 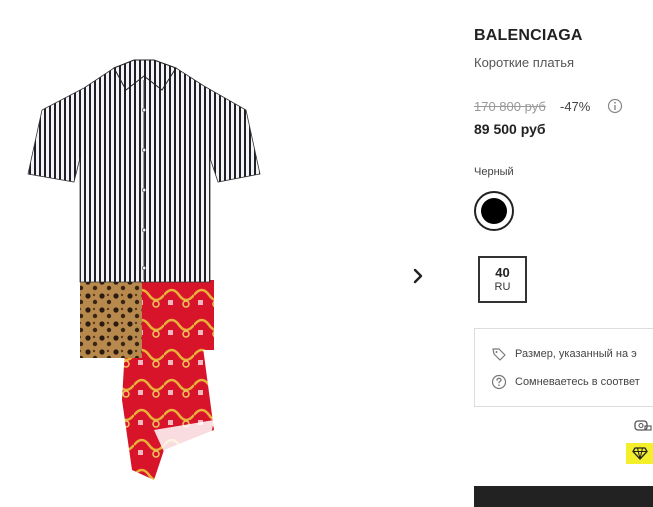 I want to click on diamond-icon, so click(x=639, y=453).